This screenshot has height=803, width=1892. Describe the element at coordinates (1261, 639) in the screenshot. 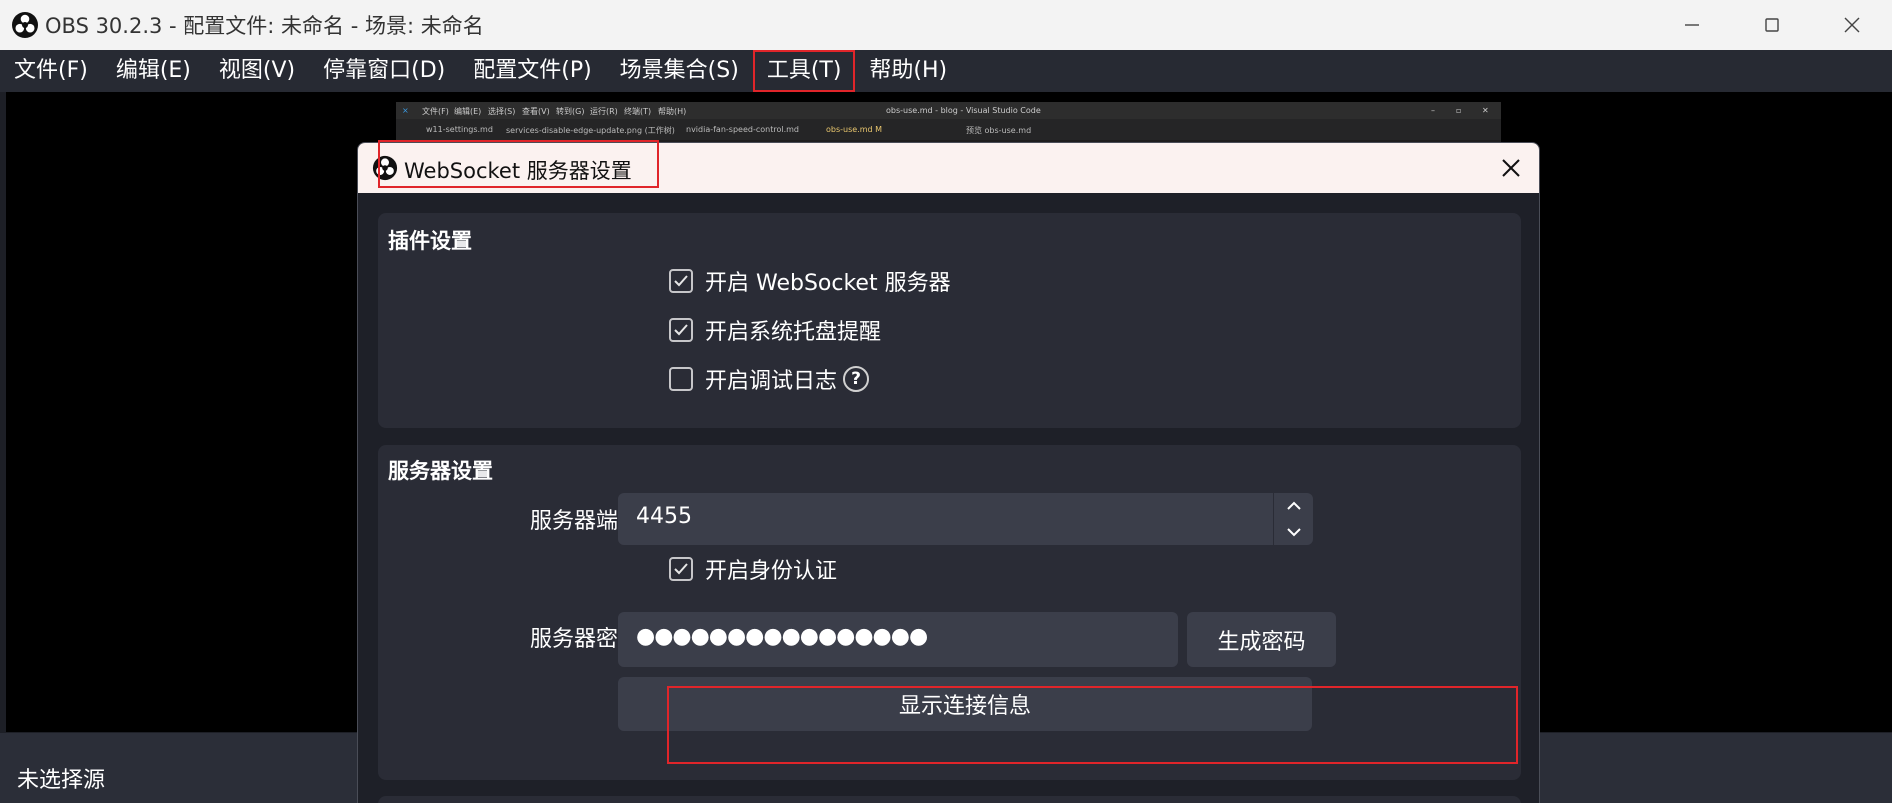

I see `generate-password-button: 生成密码` at that location.